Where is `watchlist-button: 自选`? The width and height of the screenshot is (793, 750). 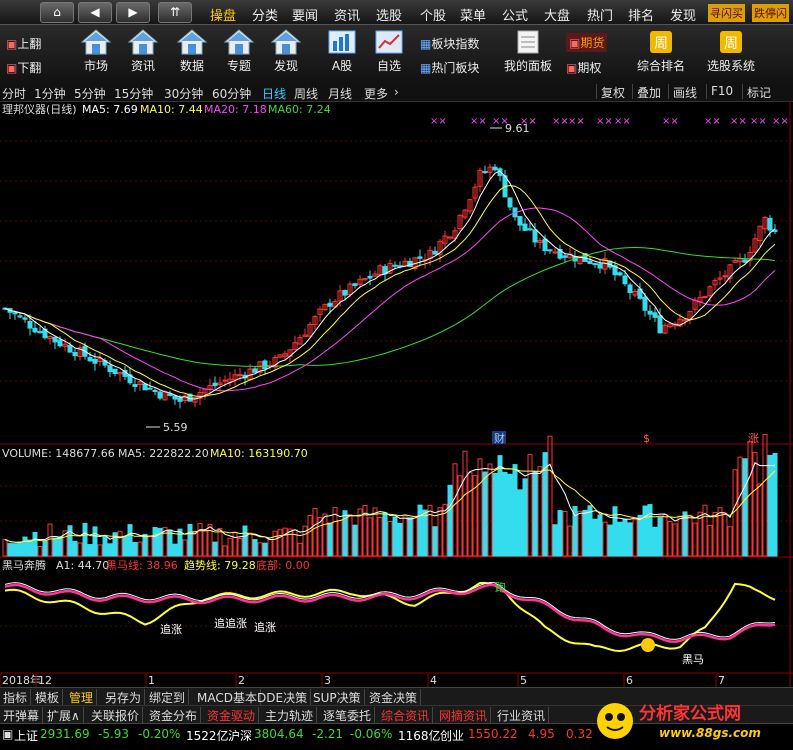 watchlist-button: 自选 is located at coordinates (389, 51).